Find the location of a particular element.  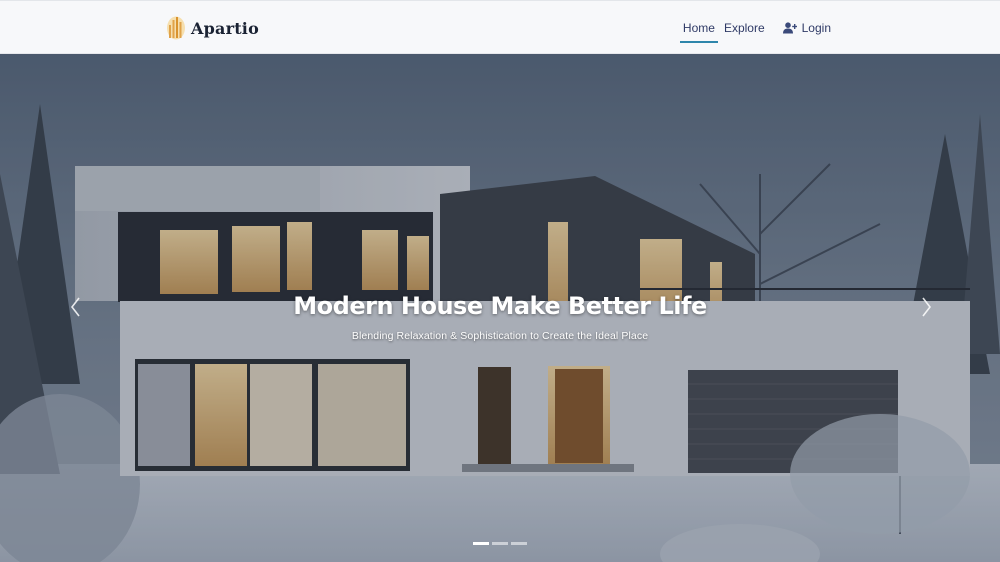

building-bars-icon is located at coordinates (176, 28).